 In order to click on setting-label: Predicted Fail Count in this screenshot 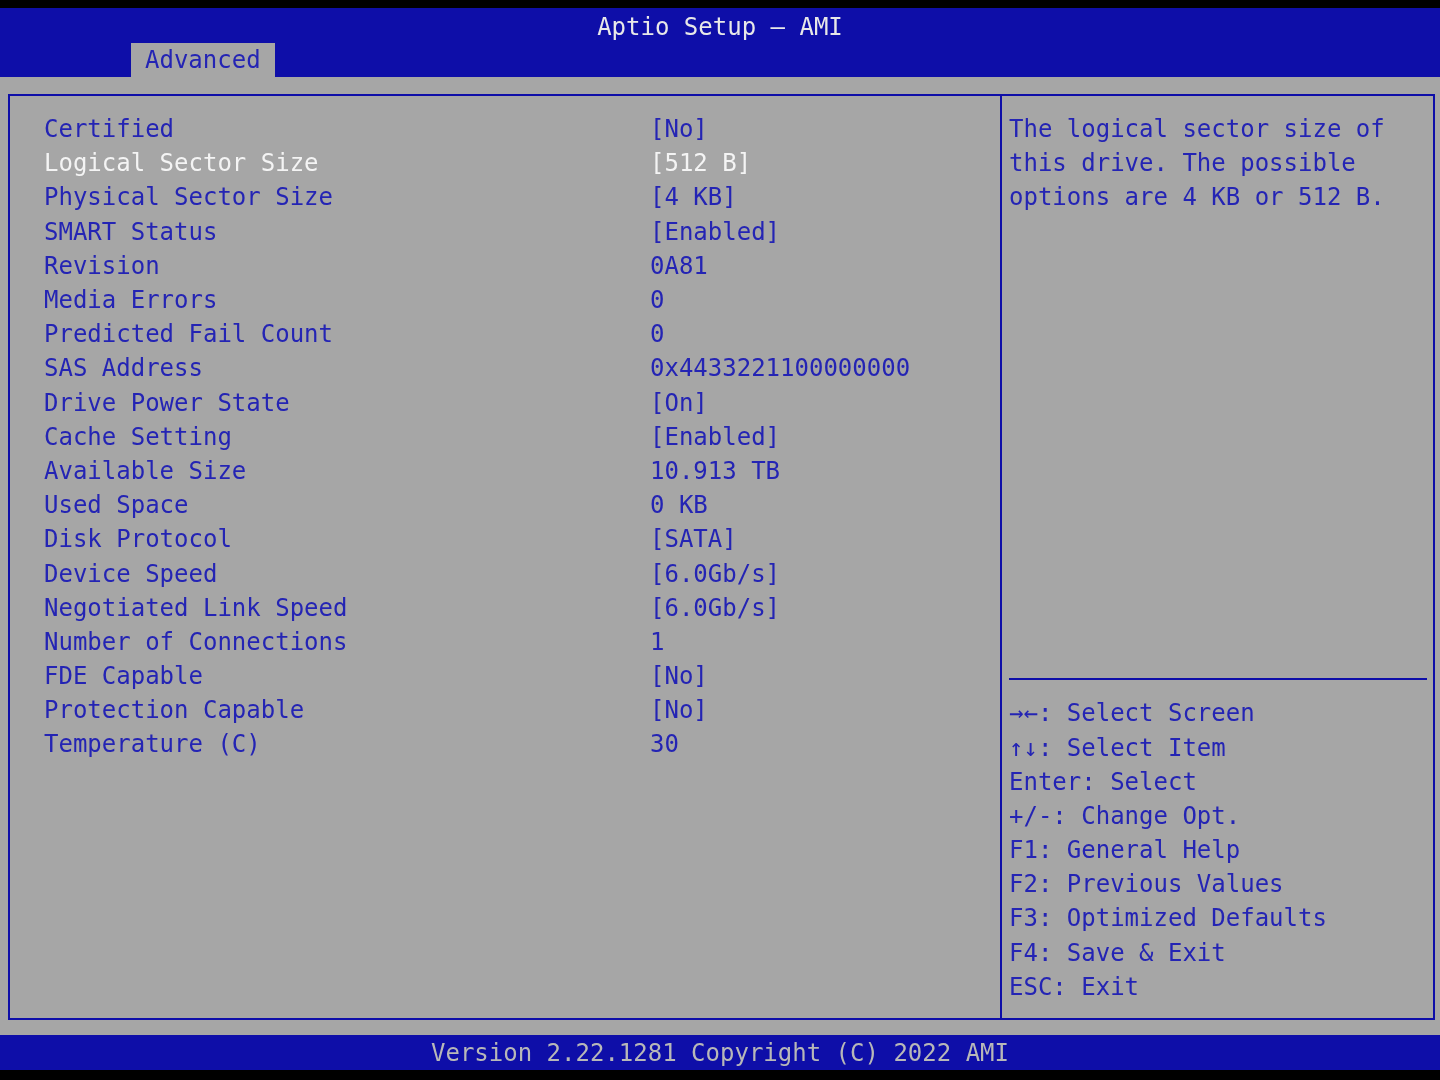, I will do `click(347, 334)`.